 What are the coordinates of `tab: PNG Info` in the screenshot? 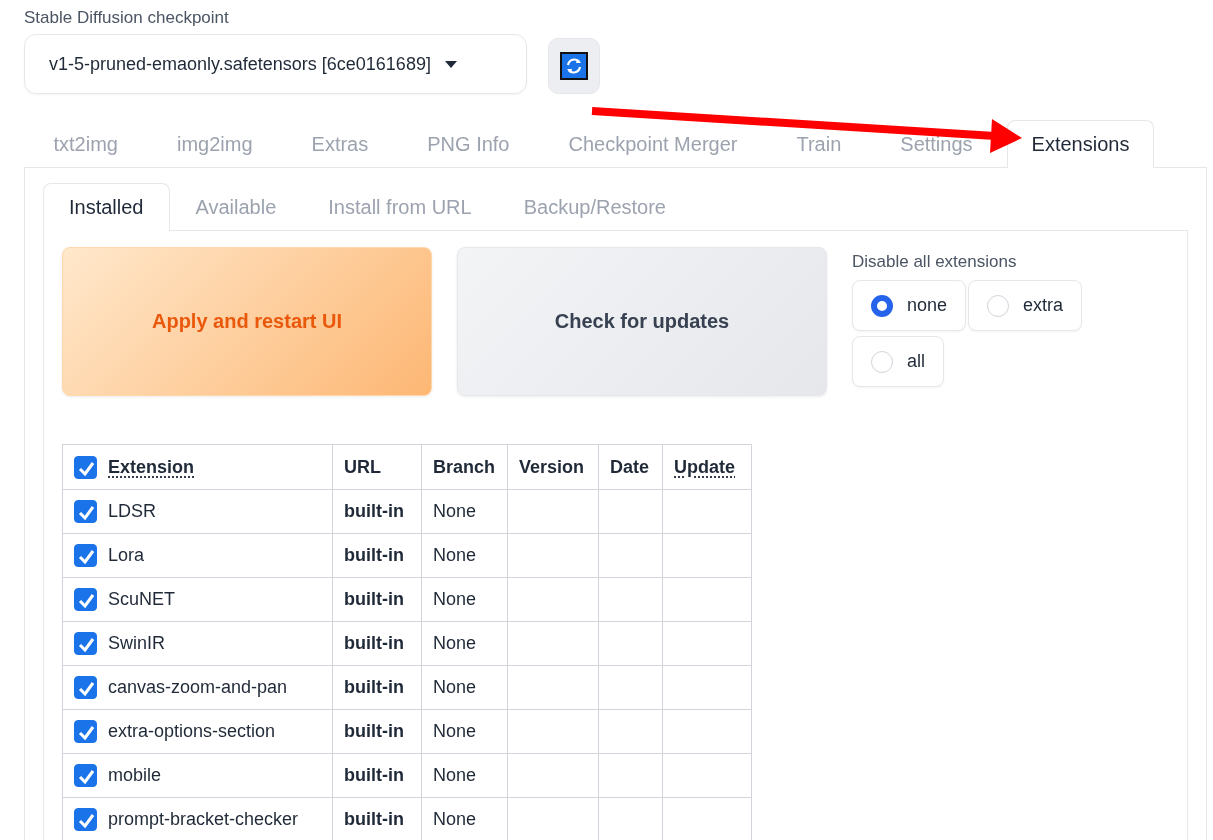 It's located at (468, 144).